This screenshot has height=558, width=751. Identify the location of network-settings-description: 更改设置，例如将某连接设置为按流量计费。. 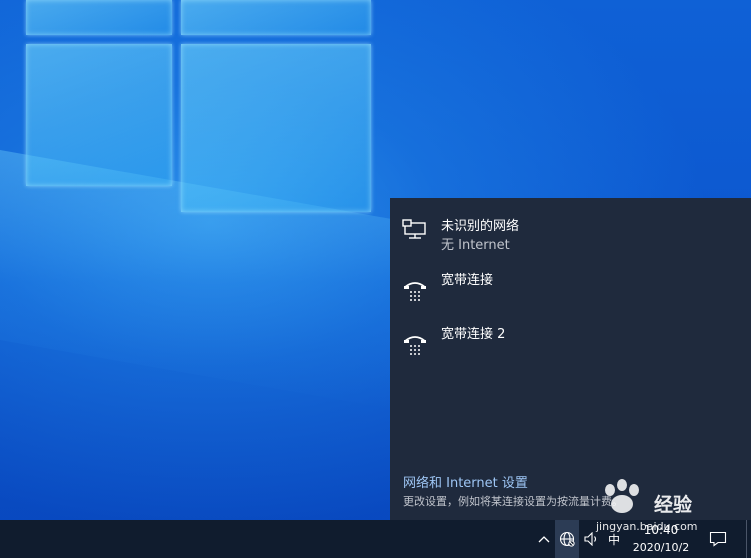
(513, 501).